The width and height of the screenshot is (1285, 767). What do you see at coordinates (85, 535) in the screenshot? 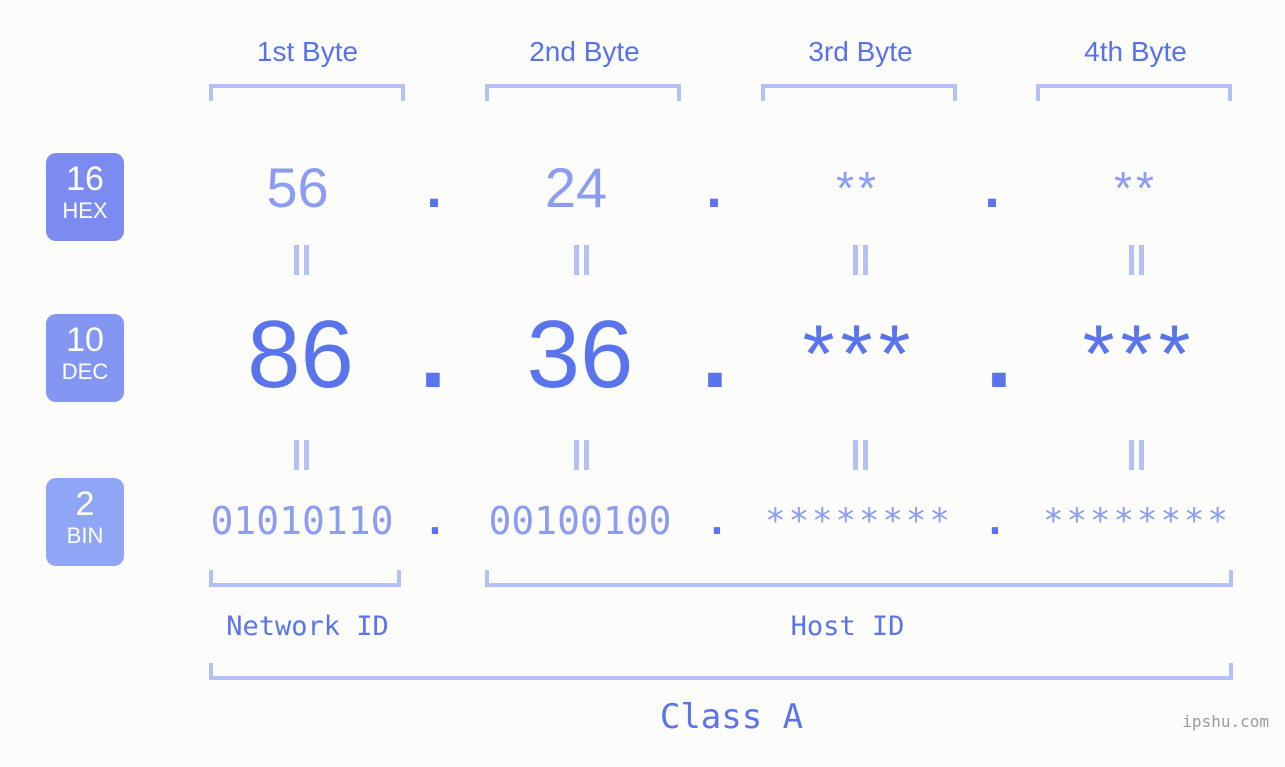
I see `base-badge-bin-abbr: BIN` at bounding box center [85, 535].